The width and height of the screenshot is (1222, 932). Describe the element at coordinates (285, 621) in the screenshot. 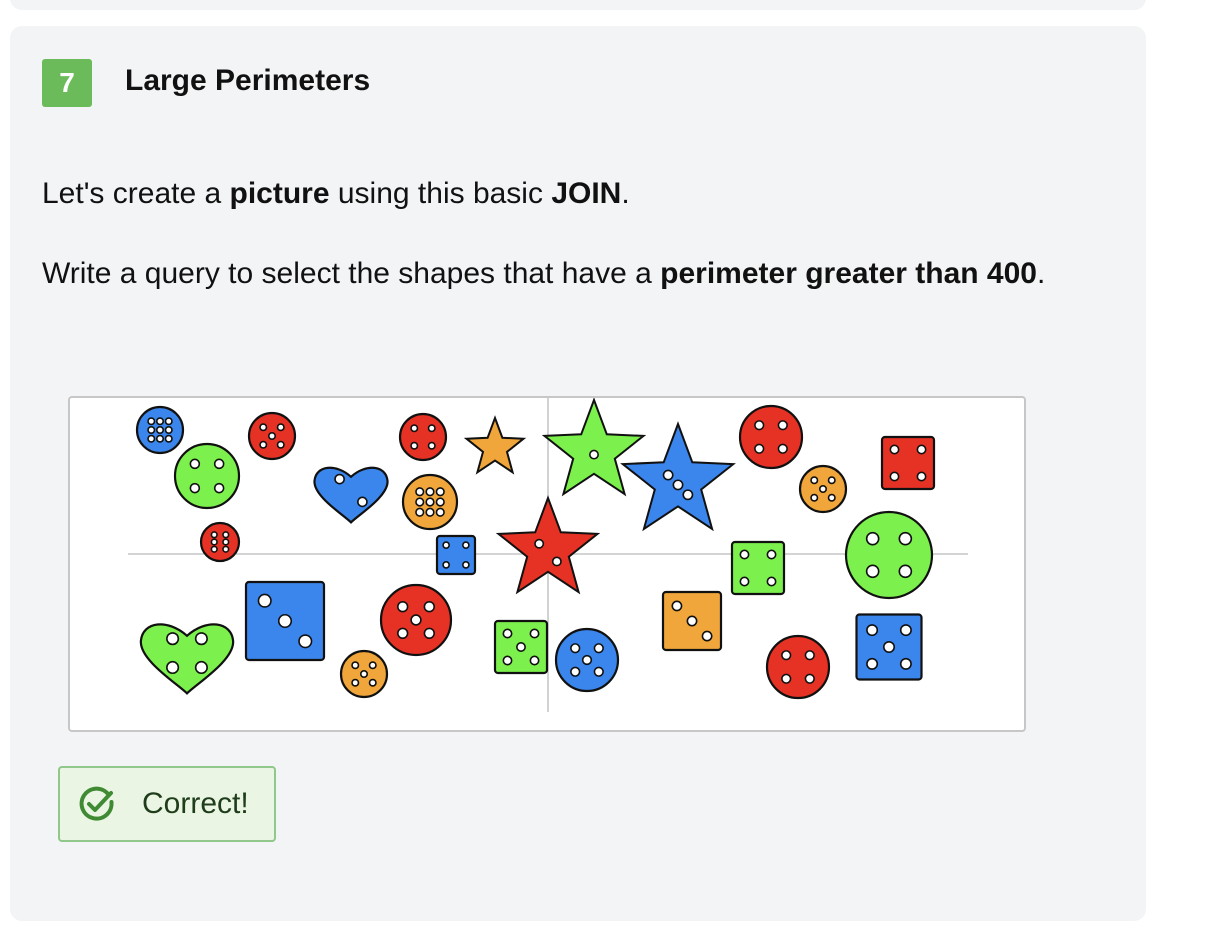

I see `square-blue-large` at that location.